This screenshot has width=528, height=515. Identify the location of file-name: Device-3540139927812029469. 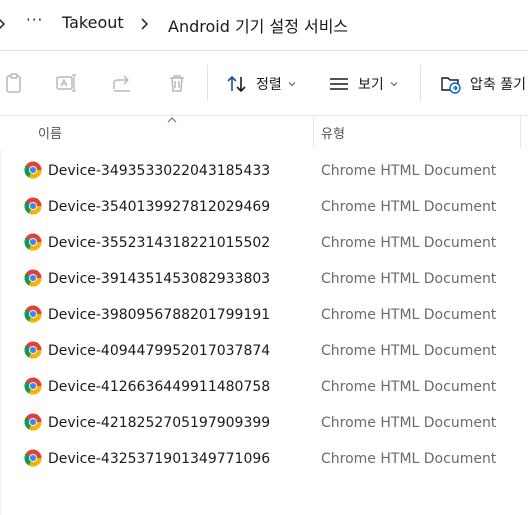
(159, 207).